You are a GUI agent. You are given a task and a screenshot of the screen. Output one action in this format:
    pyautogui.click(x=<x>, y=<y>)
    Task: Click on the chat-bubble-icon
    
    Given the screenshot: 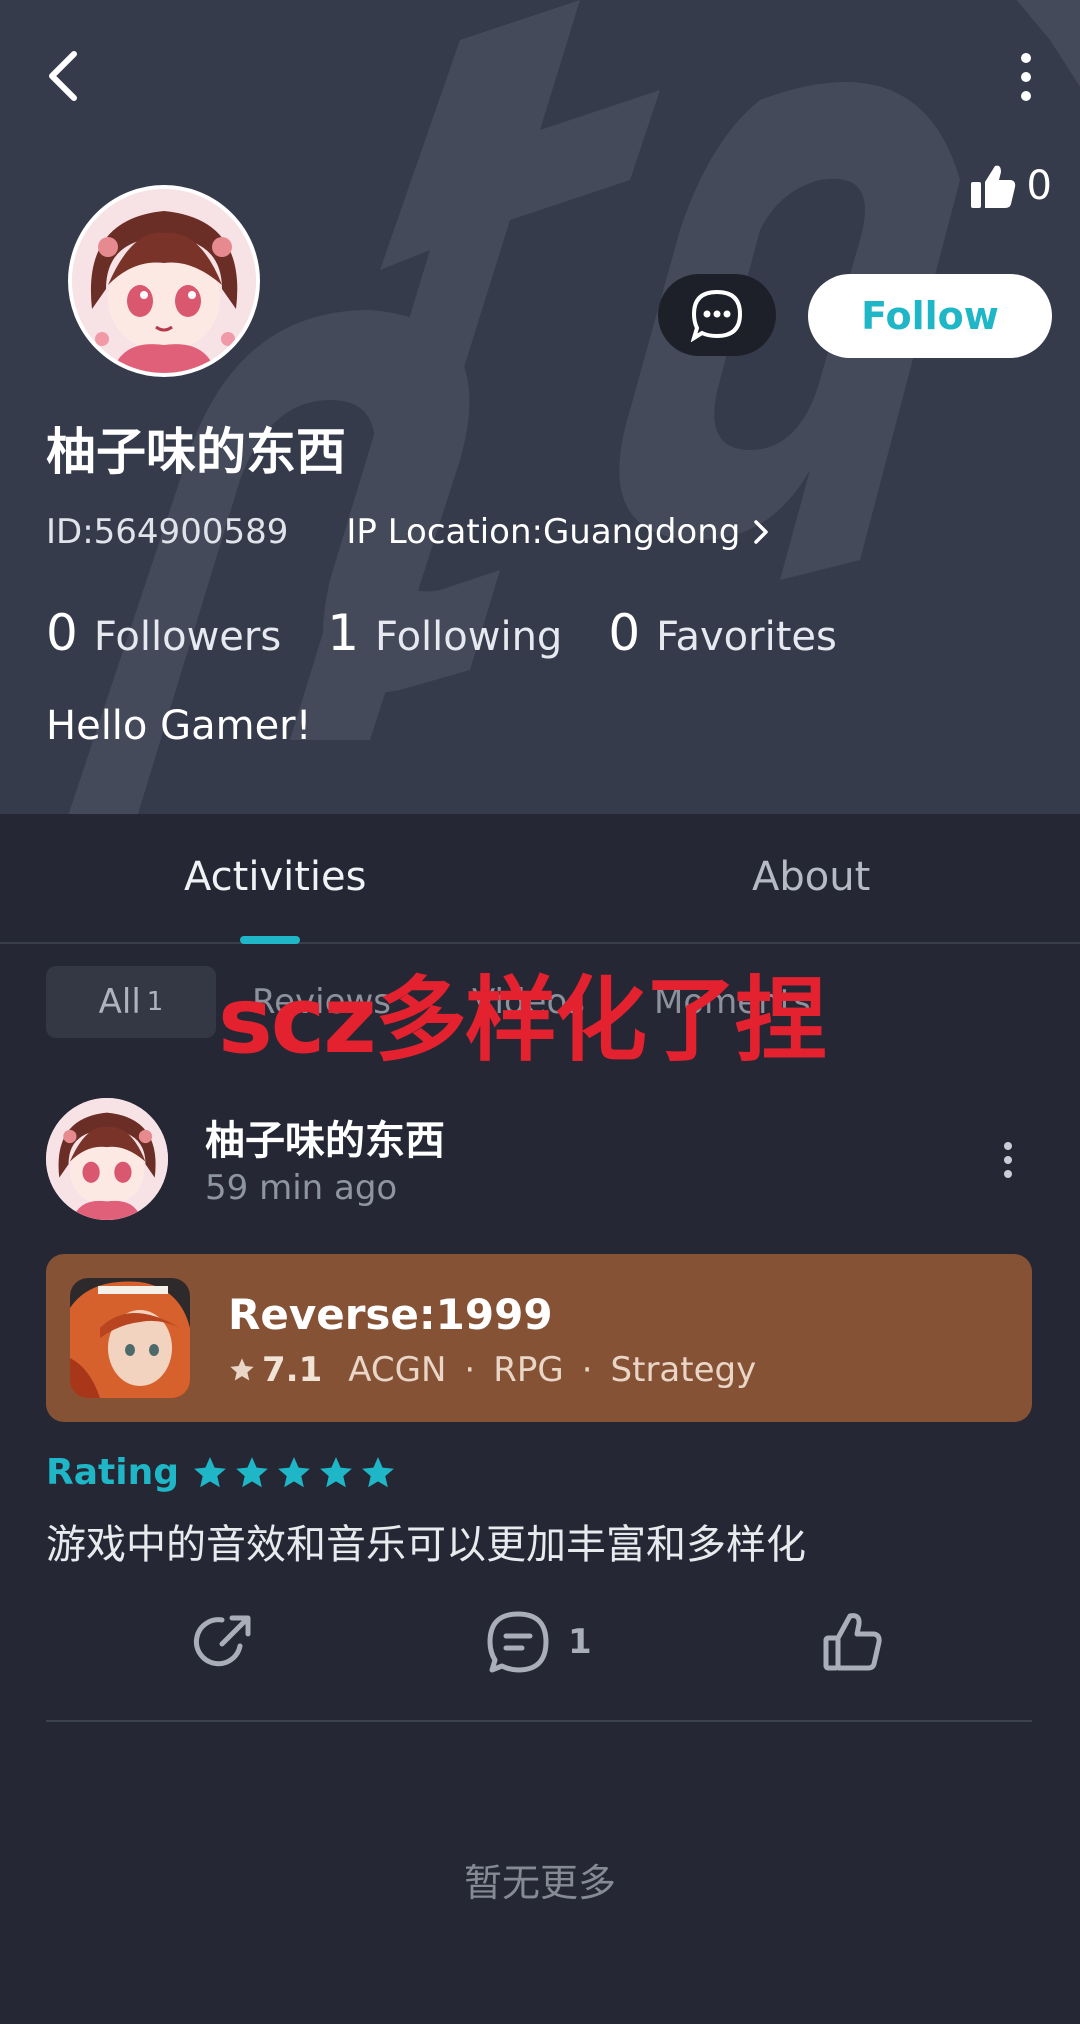 What is the action you would take?
    pyautogui.click(x=716, y=315)
    